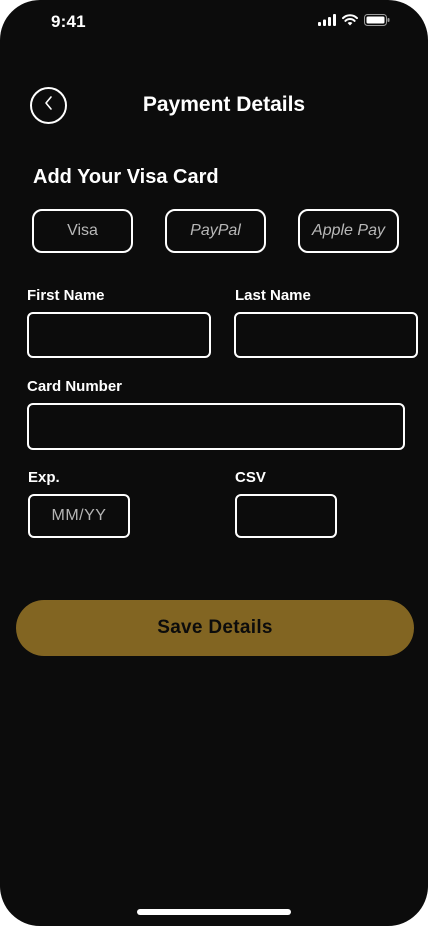  Describe the element at coordinates (377, 20) in the screenshot. I see `battery-icon` at that location.